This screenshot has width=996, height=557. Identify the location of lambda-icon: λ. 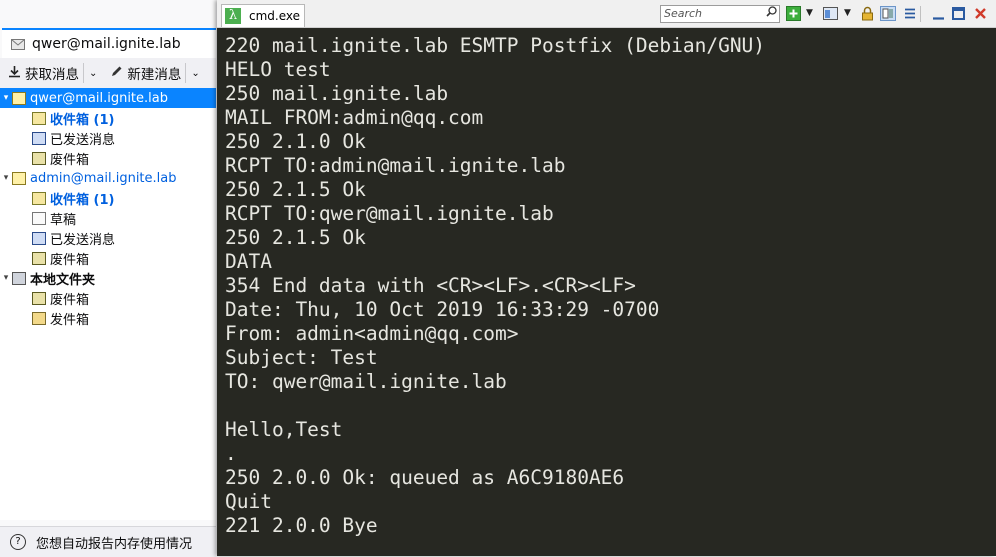
(233, 16).